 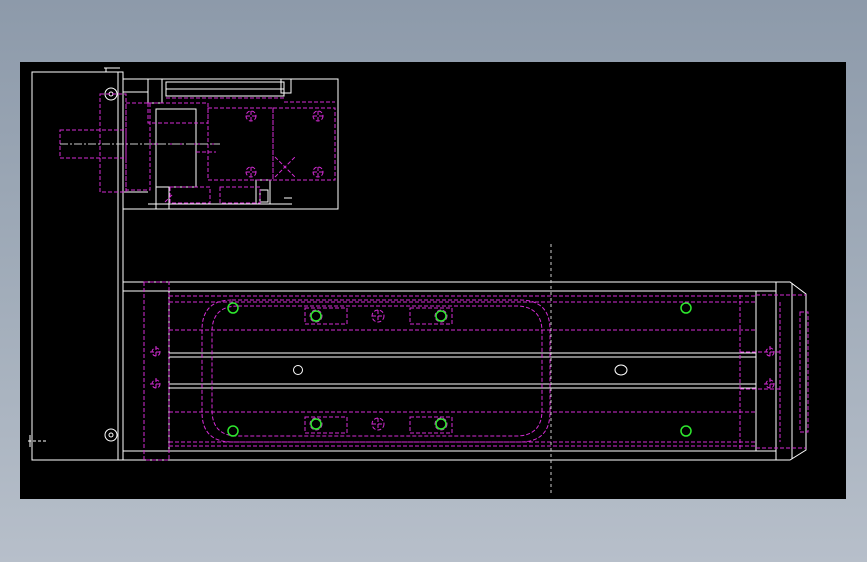 What do you see at coordinates (459, 369) in the screenshot?
I see `pilot-holes` at bounding box center [459, 369].